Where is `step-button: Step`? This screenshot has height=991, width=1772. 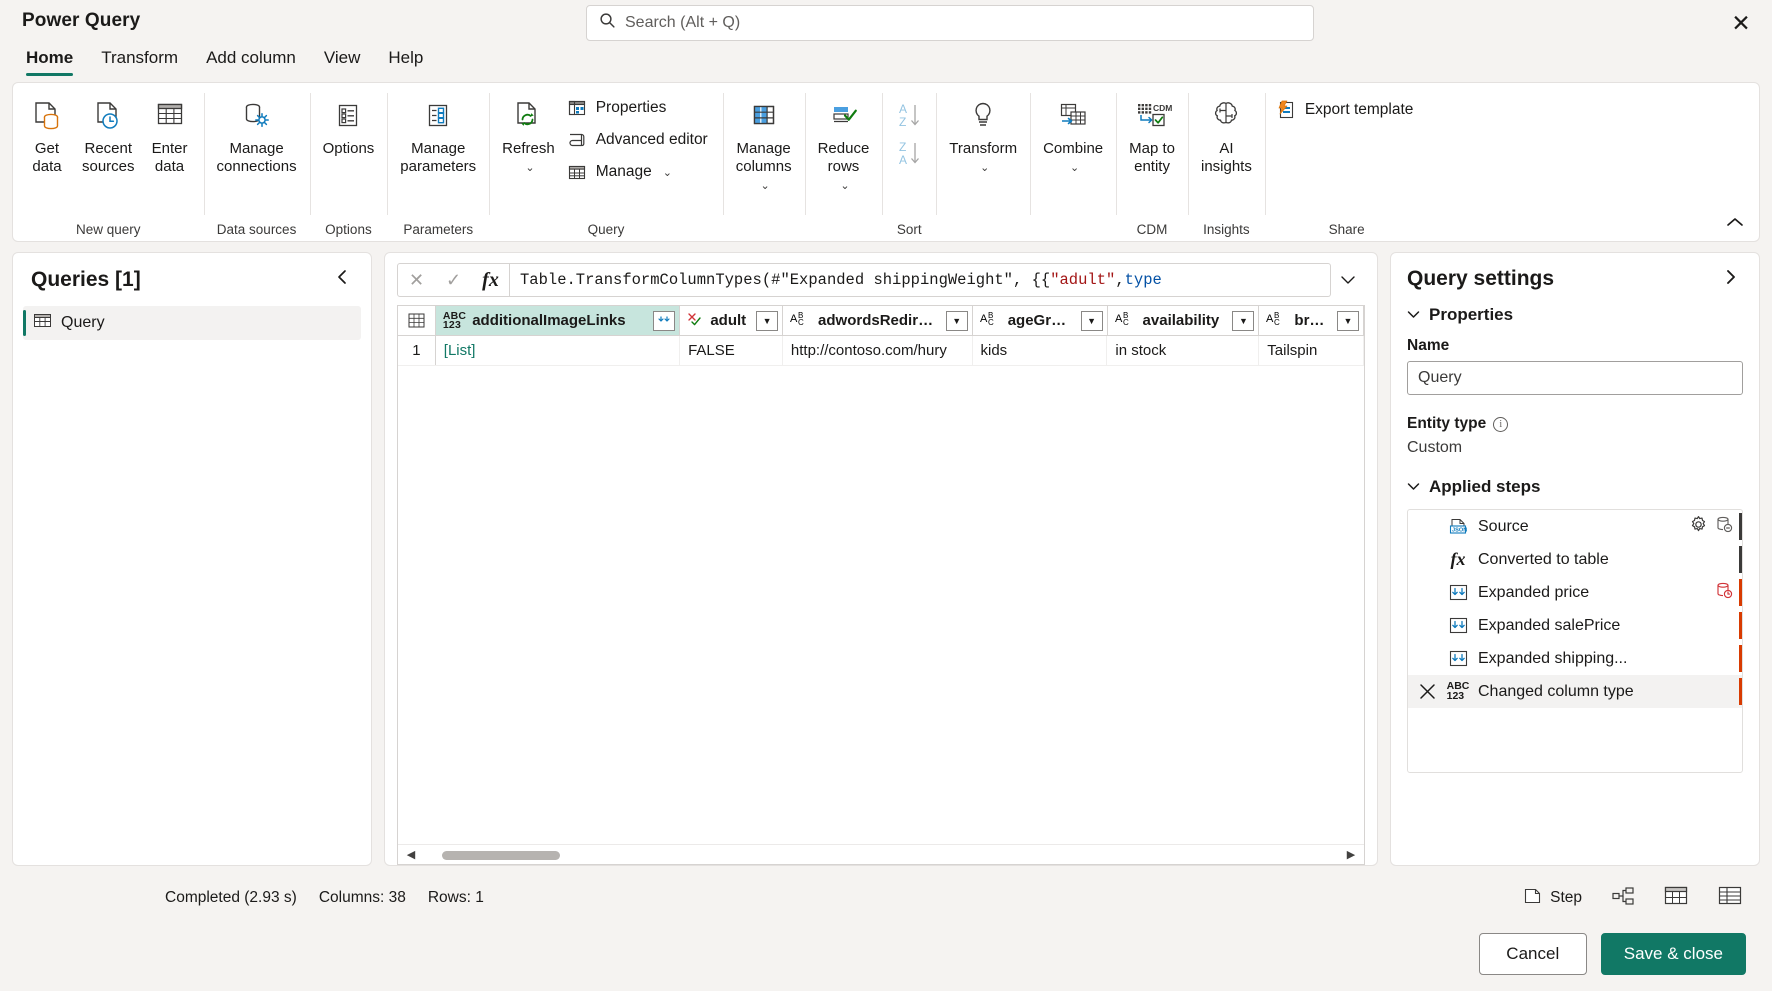
step-button: Step is located at coordinates (1552, 898).